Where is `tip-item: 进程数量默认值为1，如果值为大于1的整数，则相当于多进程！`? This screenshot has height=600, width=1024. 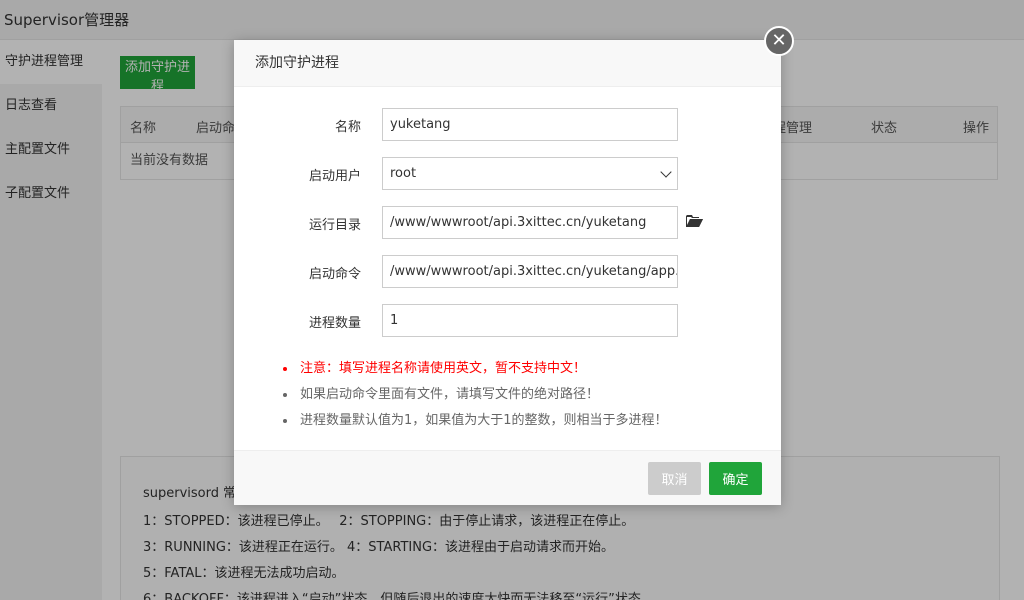 tip-item: 进程数量默认值为1，如果值为大于1的整数，则相当于多进程！ is located at coordinates (520, 421).